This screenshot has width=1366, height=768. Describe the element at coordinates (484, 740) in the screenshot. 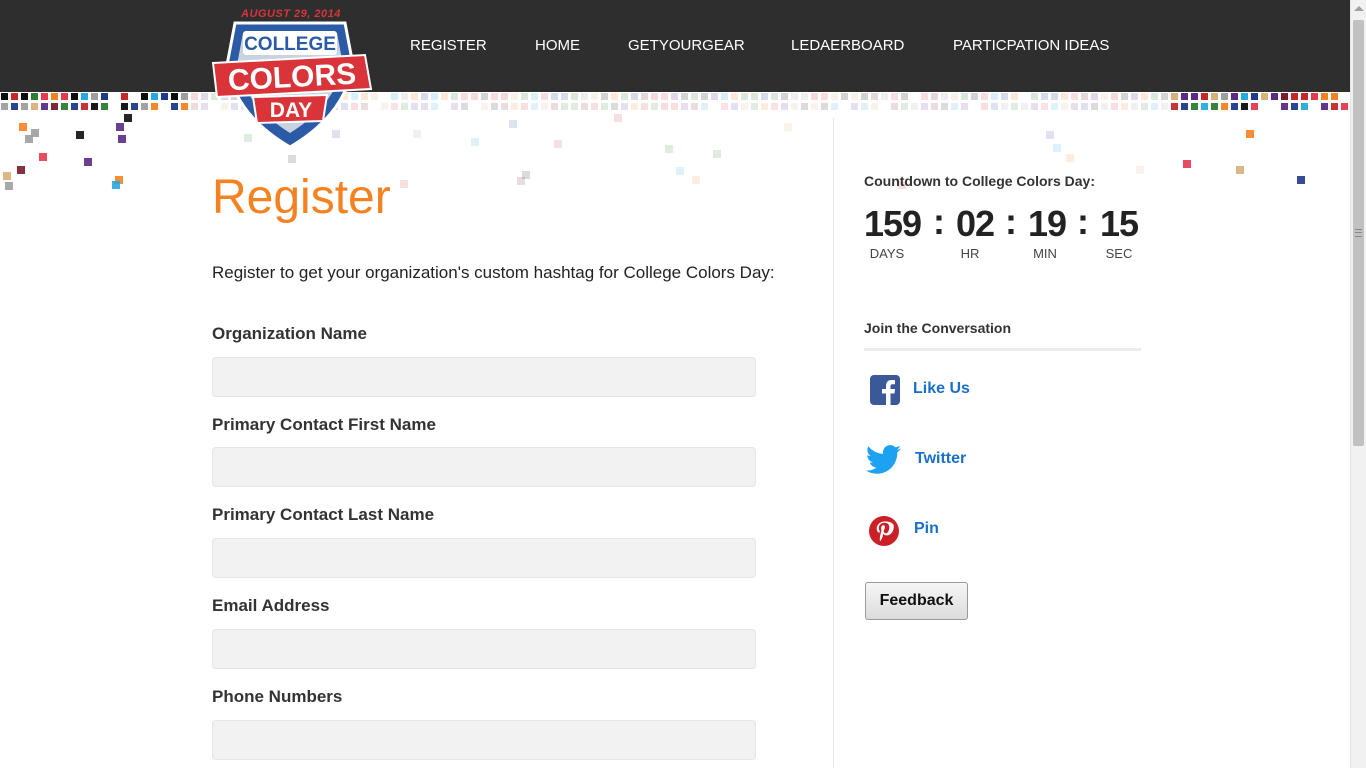

I see `phone-input` at that location.